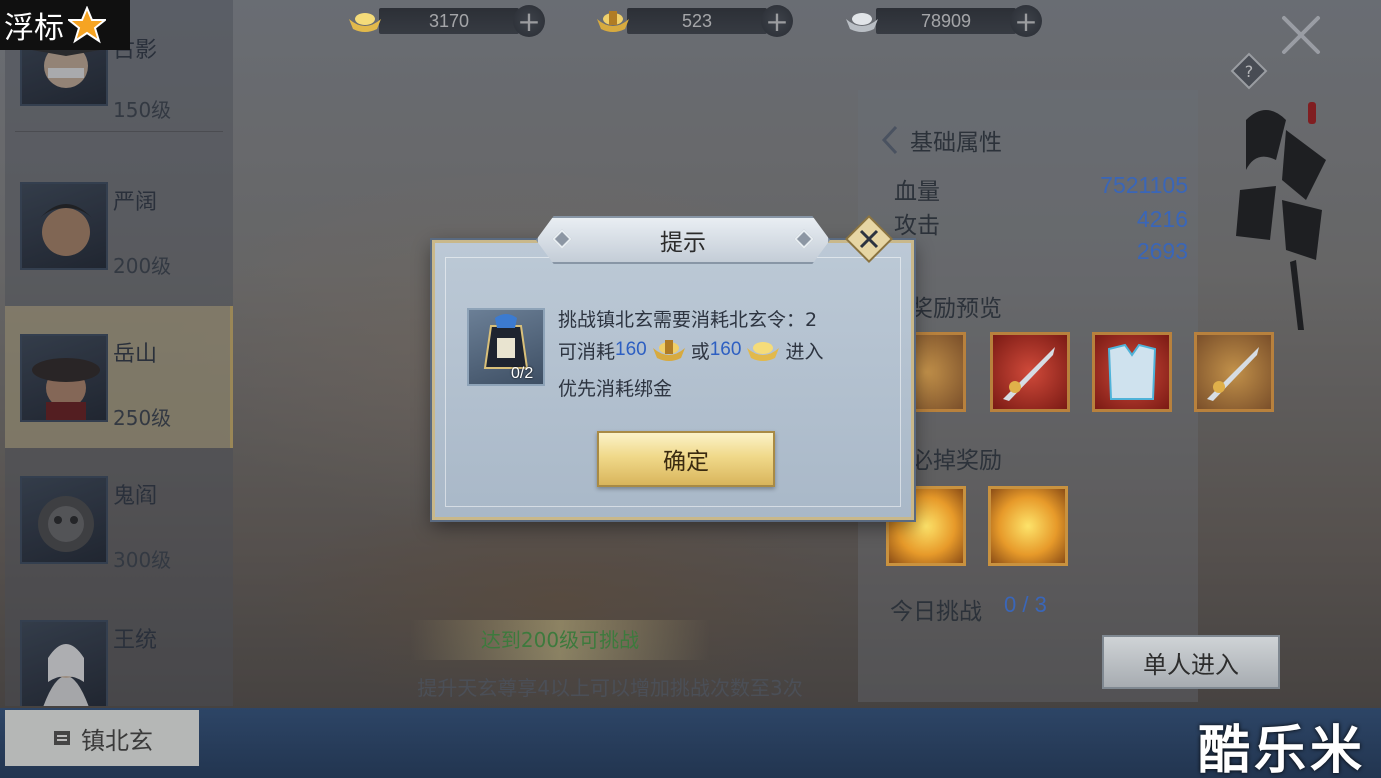 The image size is (1381, 778). I want to click on silver-ingot-icon, so click(862, 22).